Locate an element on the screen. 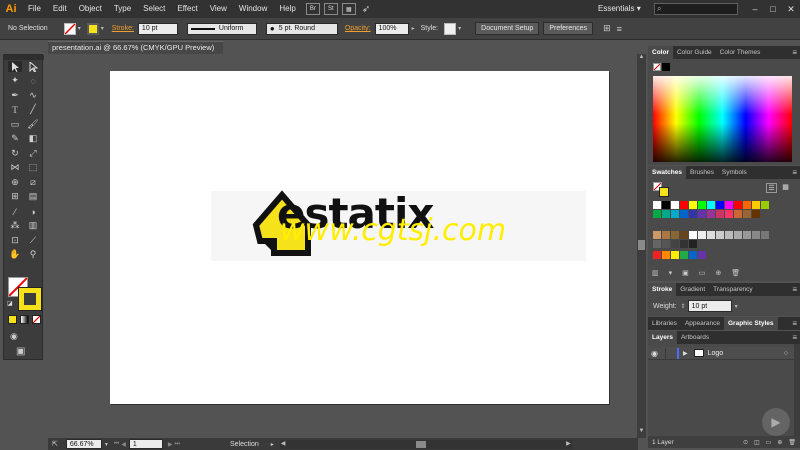 The width and height of the screenshot is (800, 450). color-panel-menu-icon: ≡ is located at coordinates (794, 52).